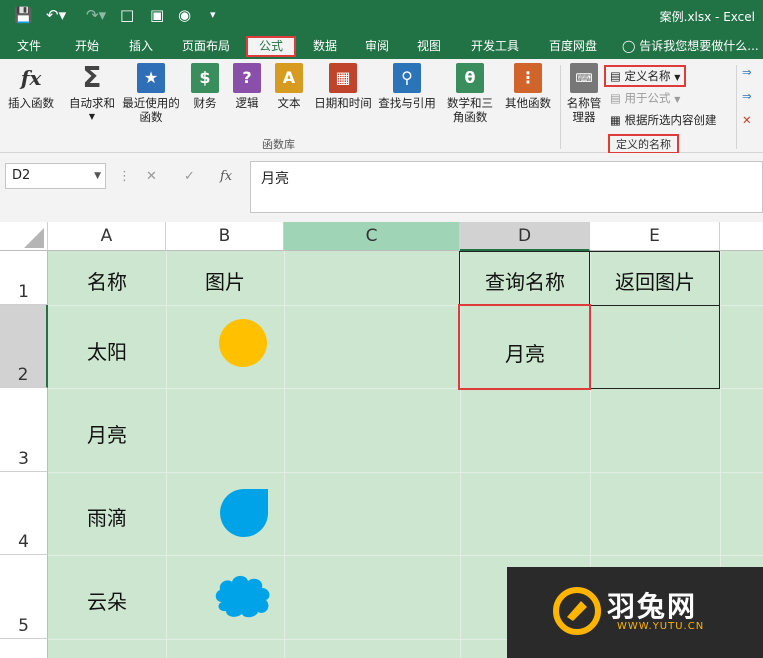  I want to click on row-header-4: 4, so click(24, 513).